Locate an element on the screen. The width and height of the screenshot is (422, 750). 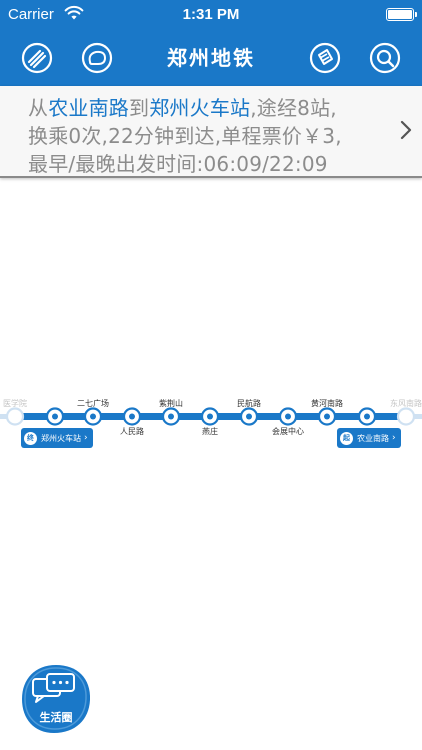
station-label: 紫荆山 is located at coordinates (171, 403).